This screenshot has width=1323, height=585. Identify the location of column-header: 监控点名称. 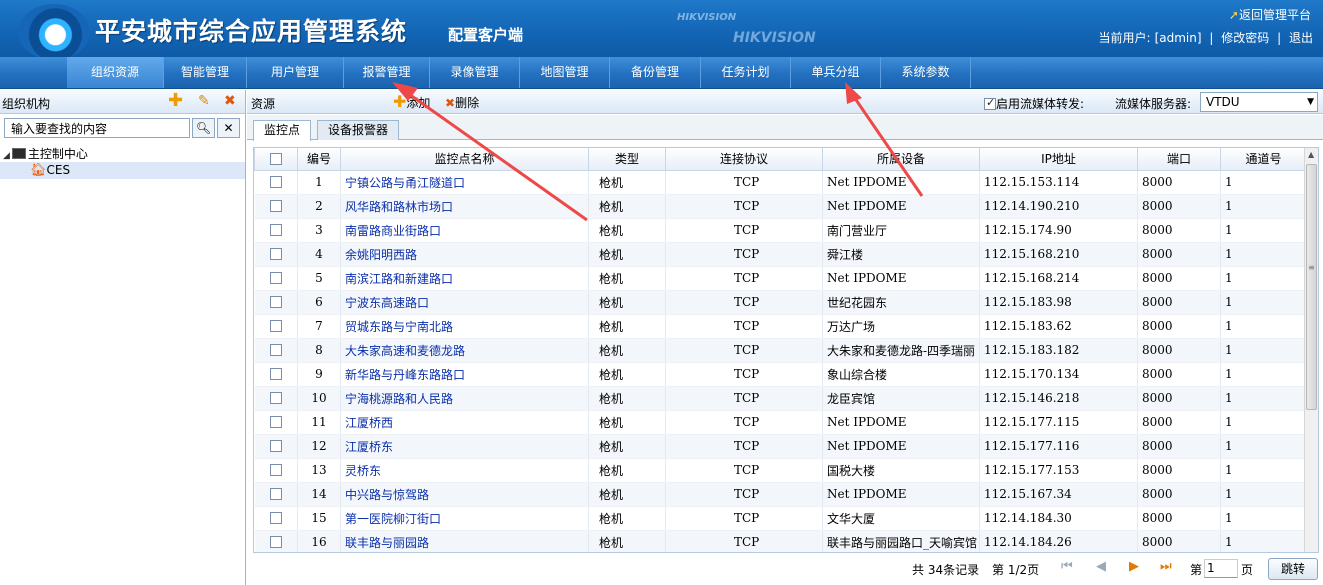
(464, 159).